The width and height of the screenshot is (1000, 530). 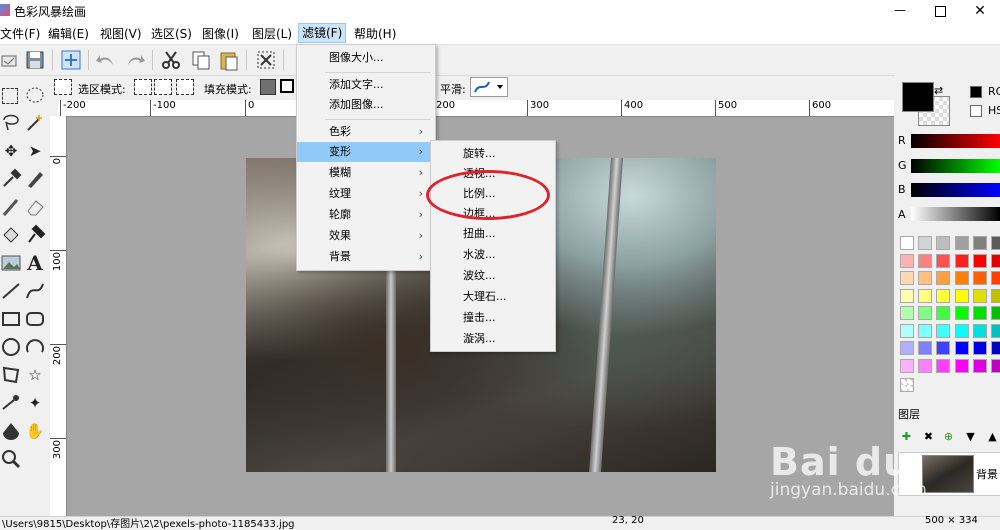 I want to click on copy-icon, so click(x=201, y=60).